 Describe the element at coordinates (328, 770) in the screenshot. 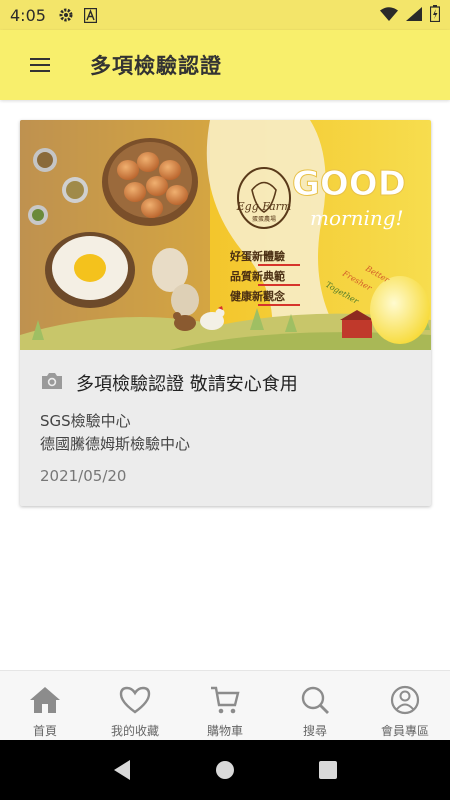

I see `recents-icon` at that location.